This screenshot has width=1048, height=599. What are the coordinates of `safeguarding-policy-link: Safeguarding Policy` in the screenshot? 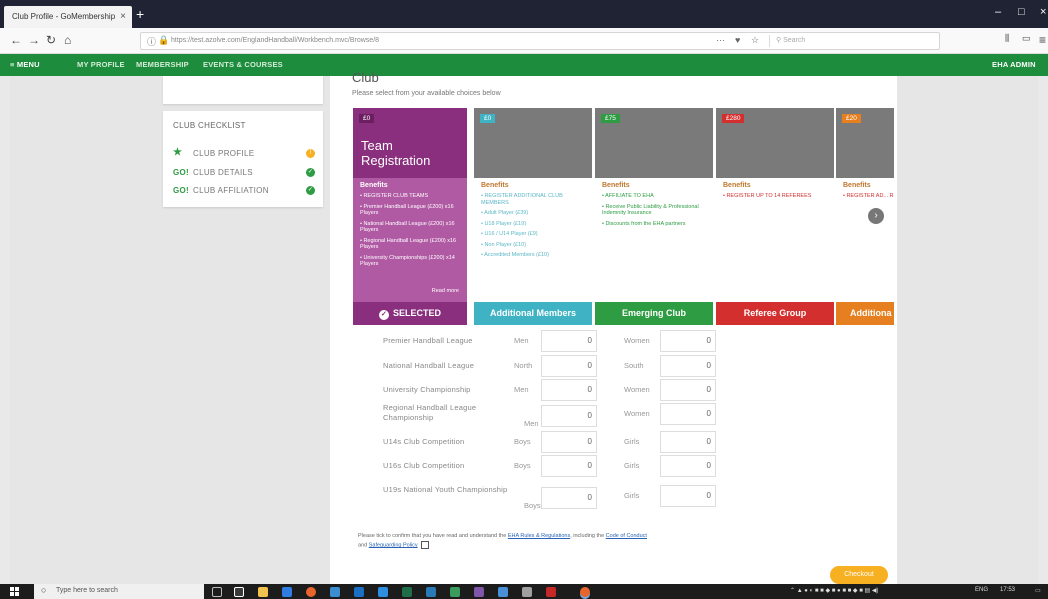 It's located at (393, 545).